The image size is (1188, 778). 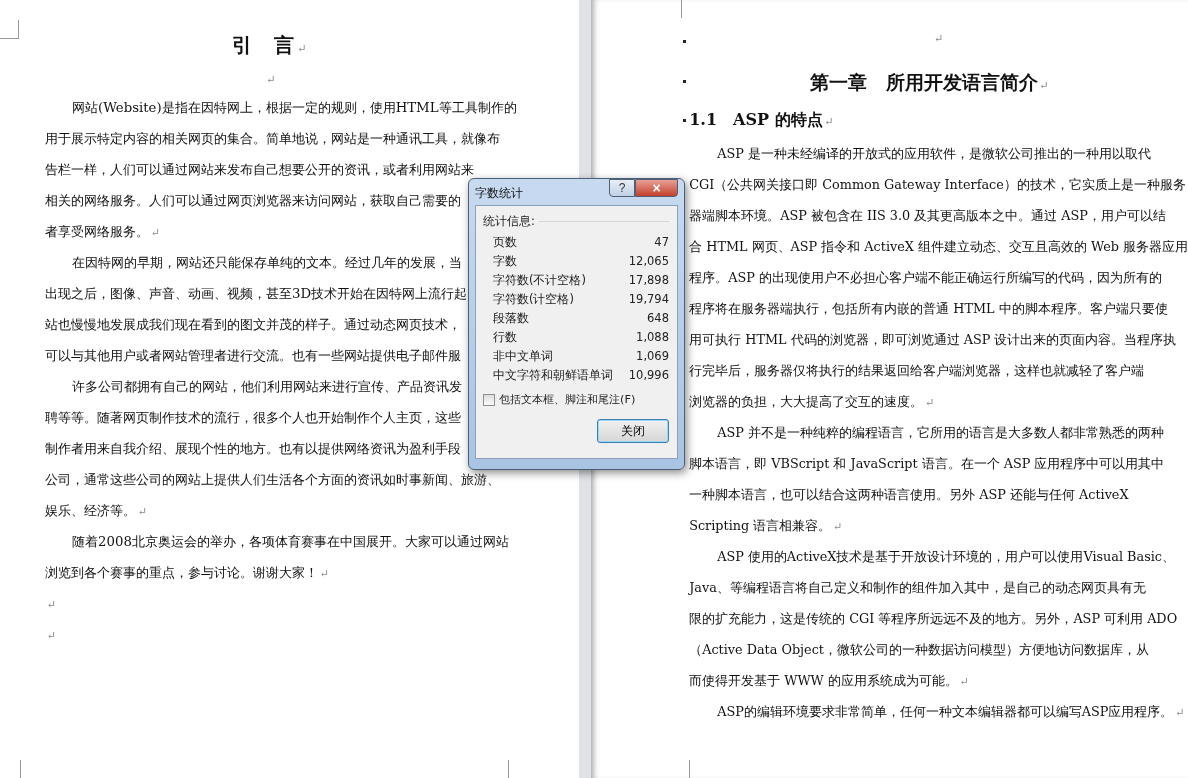 I want to click on chapter-heading: 第一章 所用开发语言简介↵, so click(x=929, y=82).